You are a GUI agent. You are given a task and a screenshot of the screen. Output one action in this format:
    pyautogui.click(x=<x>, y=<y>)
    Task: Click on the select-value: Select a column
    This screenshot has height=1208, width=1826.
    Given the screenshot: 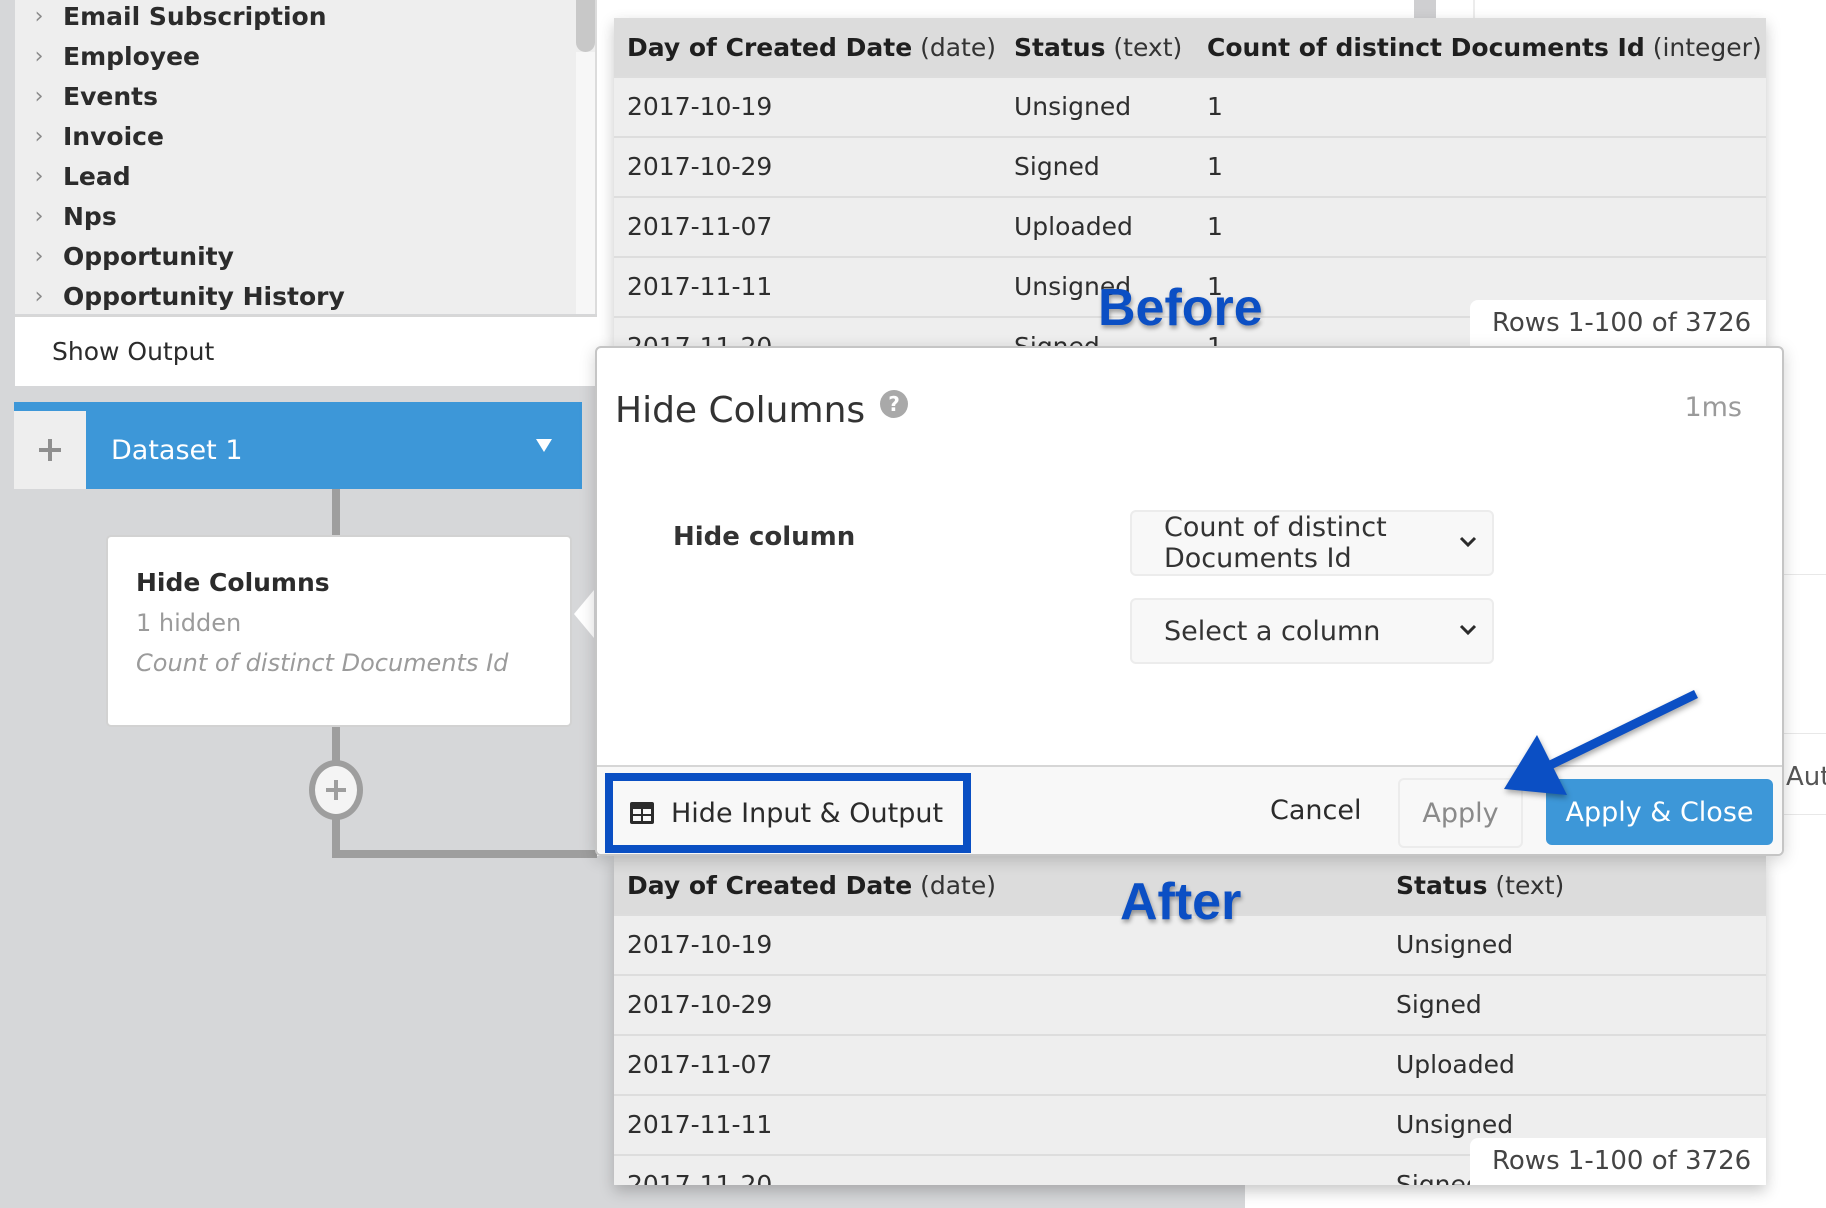 What is the action you would take?
    pyautogui.click(x=1272, y=631)
    